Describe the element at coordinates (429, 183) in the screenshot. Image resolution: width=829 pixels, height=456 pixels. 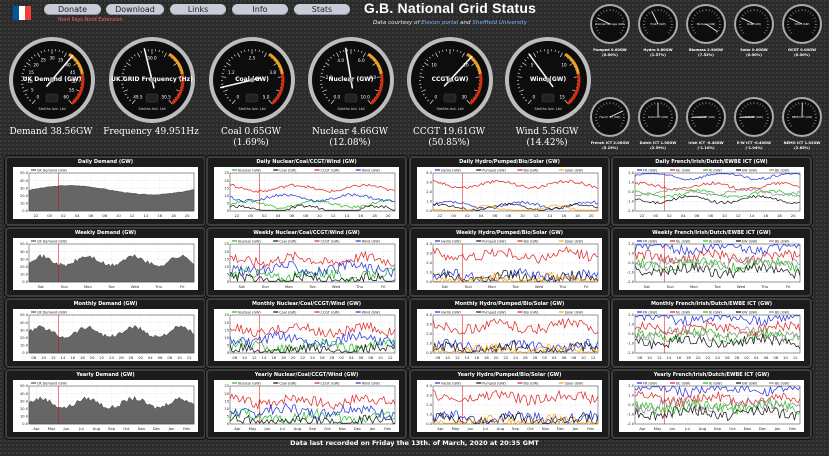
I see `y-tick-label: 3.0` at that location.